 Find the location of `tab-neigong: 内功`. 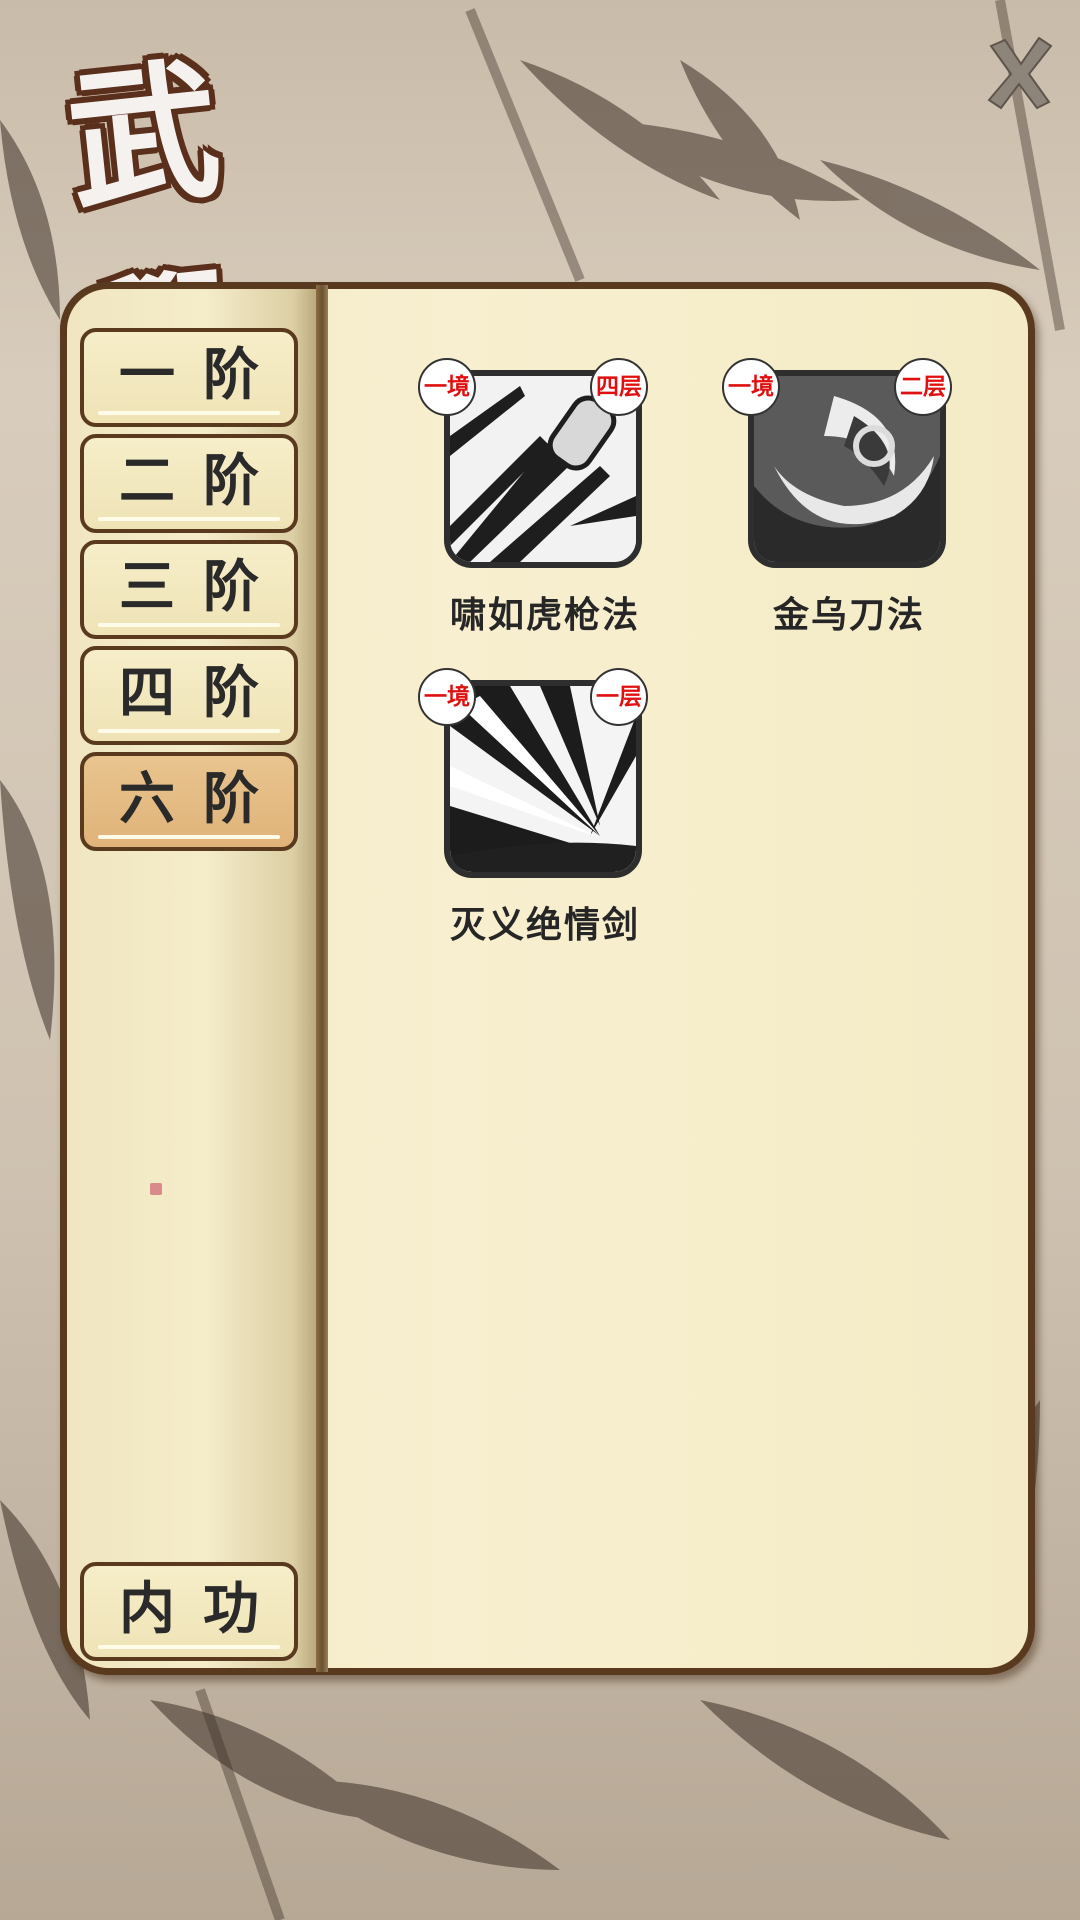

tab-neigong: 内功 is located at coordinates (189, 1611).